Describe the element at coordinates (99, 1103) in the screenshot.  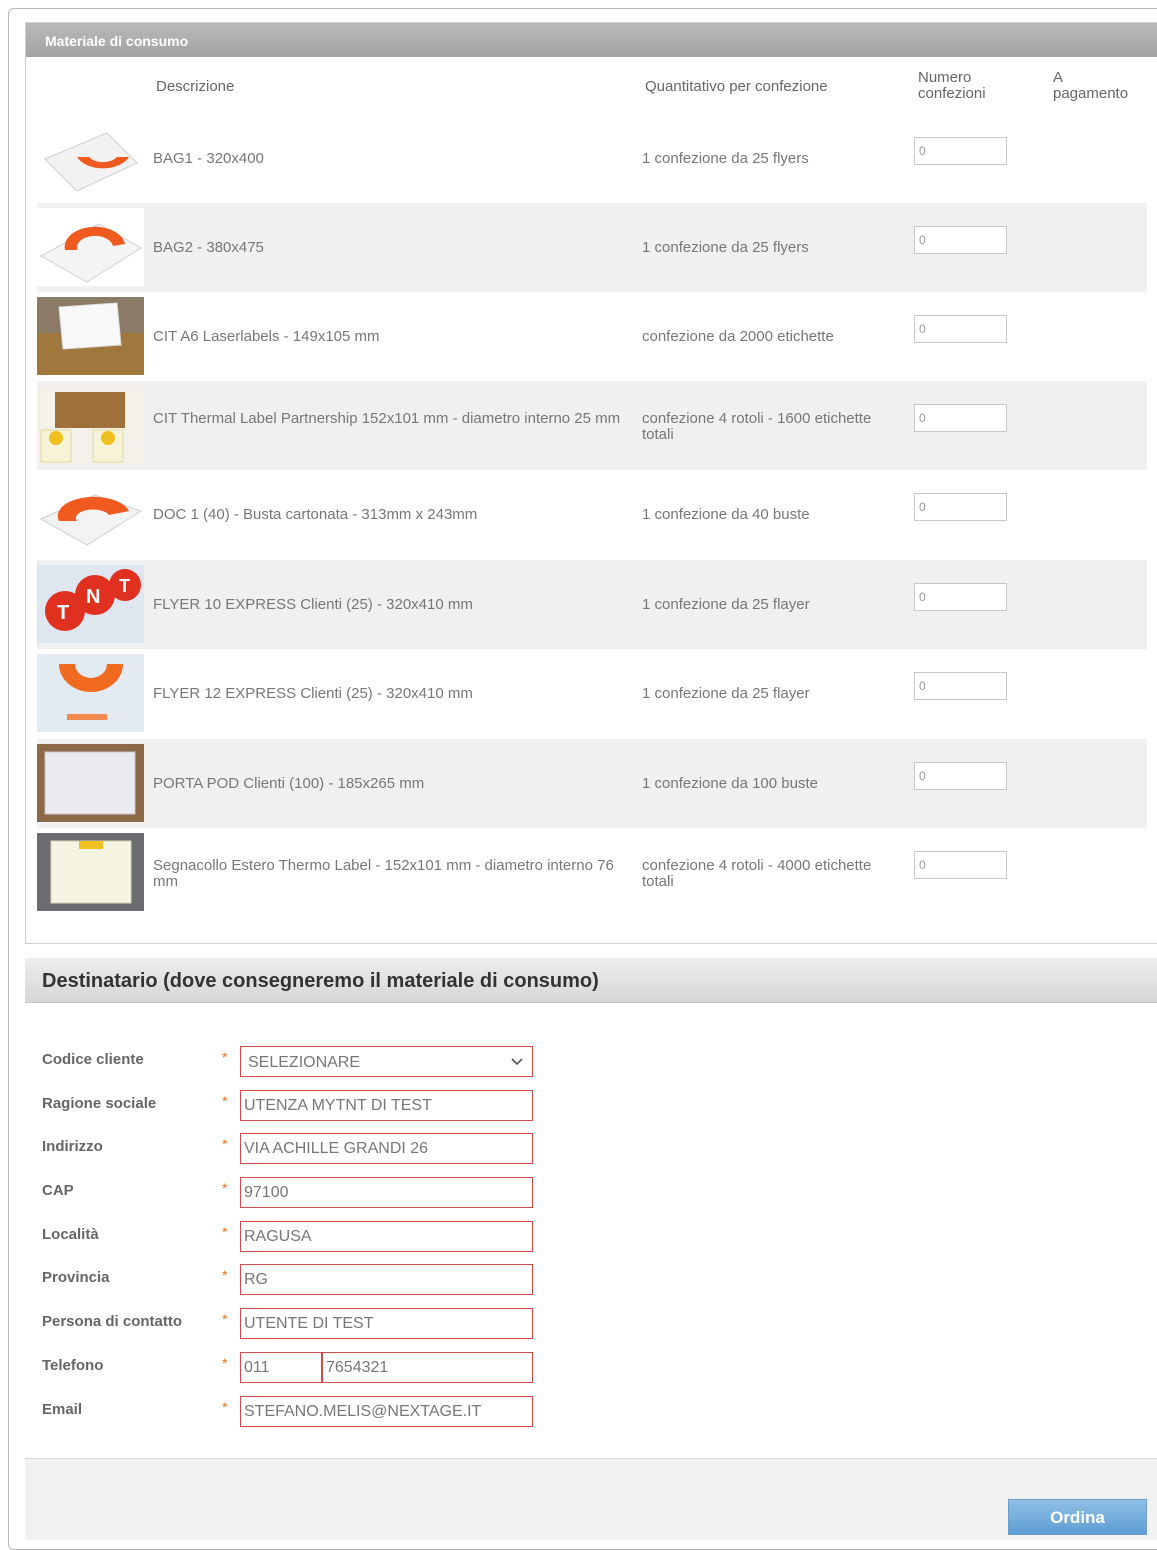
I see `label-ragione-sociale: Ragione sociale` at that location.